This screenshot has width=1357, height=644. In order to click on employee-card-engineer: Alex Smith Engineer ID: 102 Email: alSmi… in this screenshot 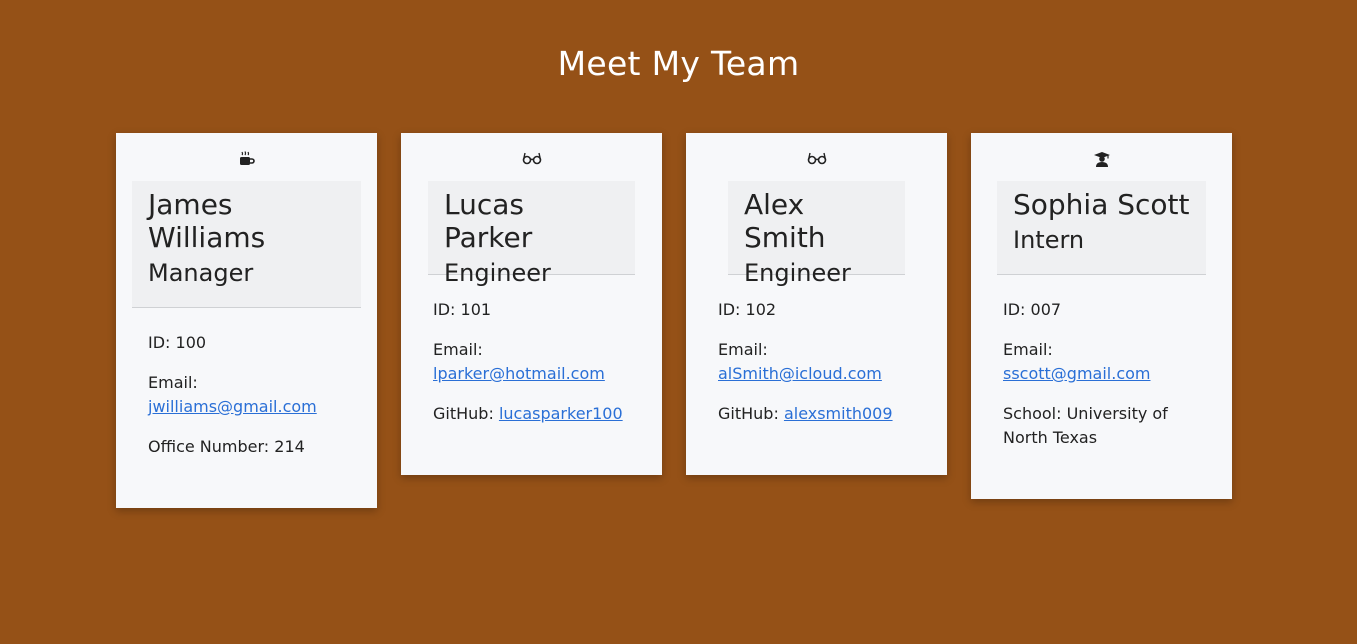, I will do `click(816, 304)`.